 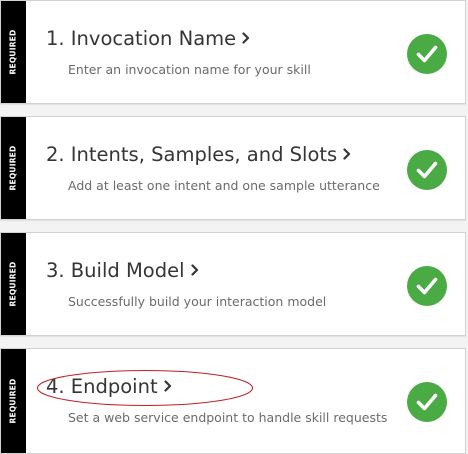 What do you see at coordinates (141, 38) in the screenshot?
I see `step-title: 1. Invocation Name` at bounding box center [141, 38].